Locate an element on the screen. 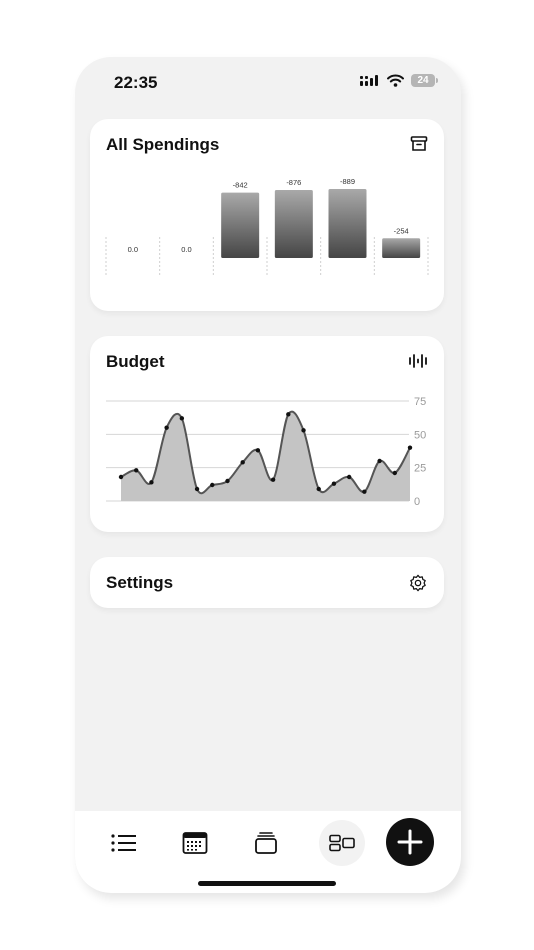 This screenshot has height=950, width=534. stack-icon is located at coordinates (266, 843).